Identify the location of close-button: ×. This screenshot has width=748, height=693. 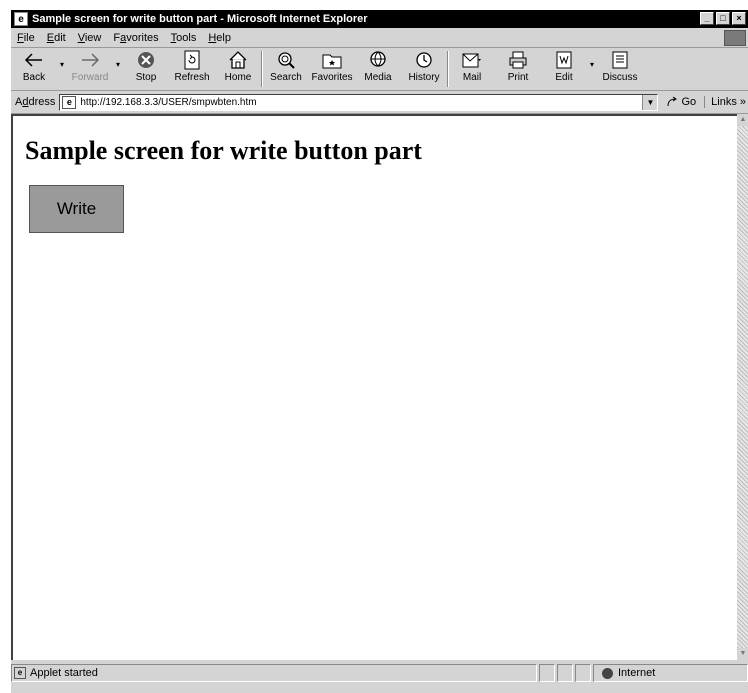
(739, 18).